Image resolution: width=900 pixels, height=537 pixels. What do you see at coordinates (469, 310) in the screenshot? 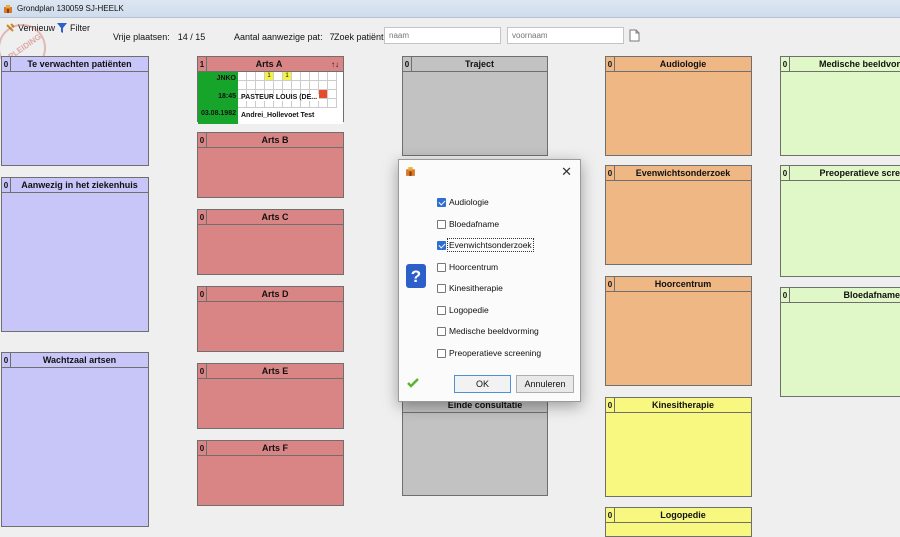
I see `option-label: Logopedie` at bounding box center [469, 310].